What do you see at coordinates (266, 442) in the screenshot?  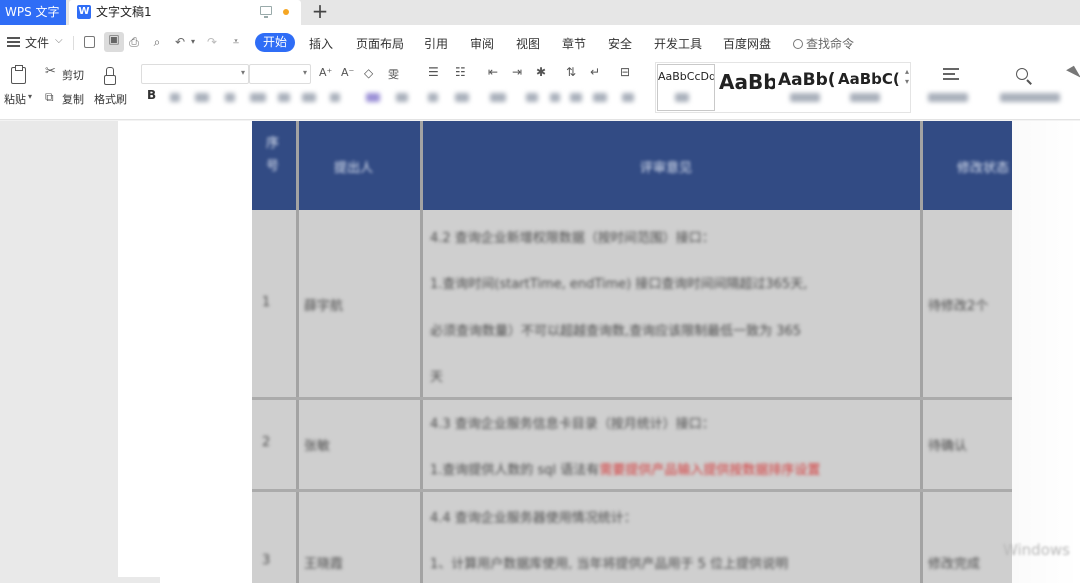 I see `row-number: 2` at bounding box center [266, 442].